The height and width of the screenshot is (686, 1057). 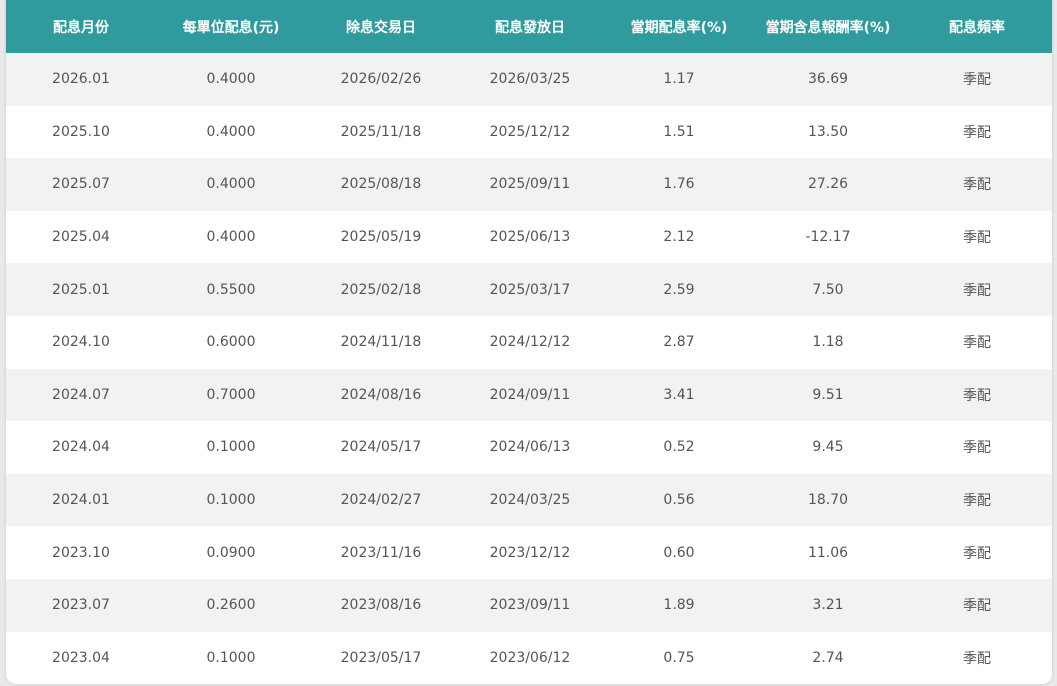 What do you see at coordinates (828, 657) in the screenshot?
I see `cell-return: 2.74` at bounding box center [828, 657].